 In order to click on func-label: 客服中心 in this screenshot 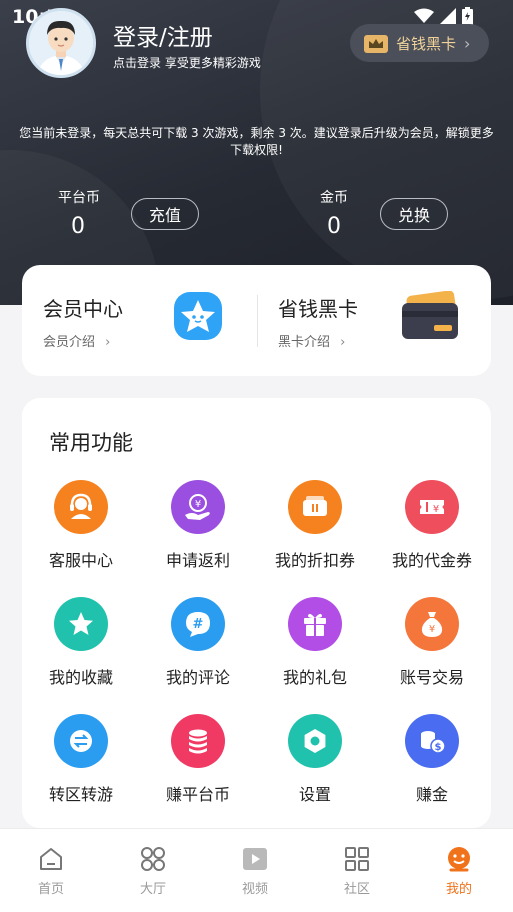, I will do `click(80, 560)`.